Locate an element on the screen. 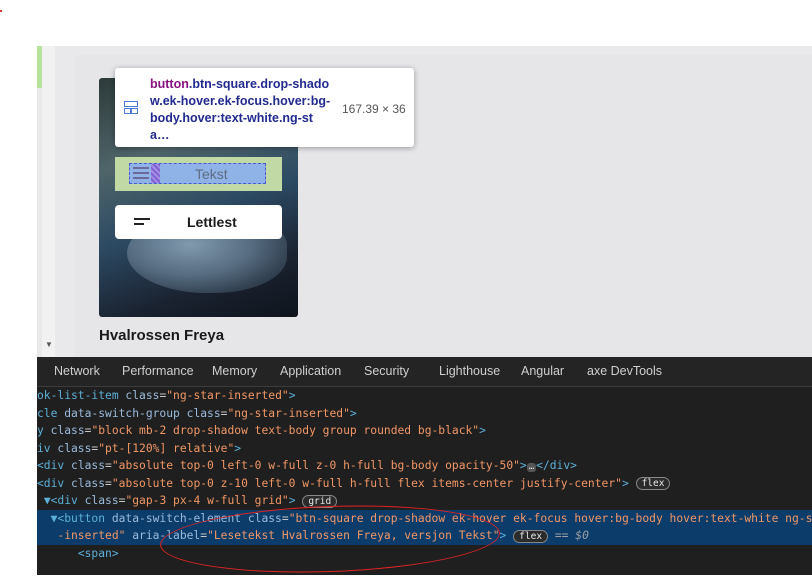 The width and height of the screenshot is (812, 578). menu-lines-icon is located at coordinates (141, 173).